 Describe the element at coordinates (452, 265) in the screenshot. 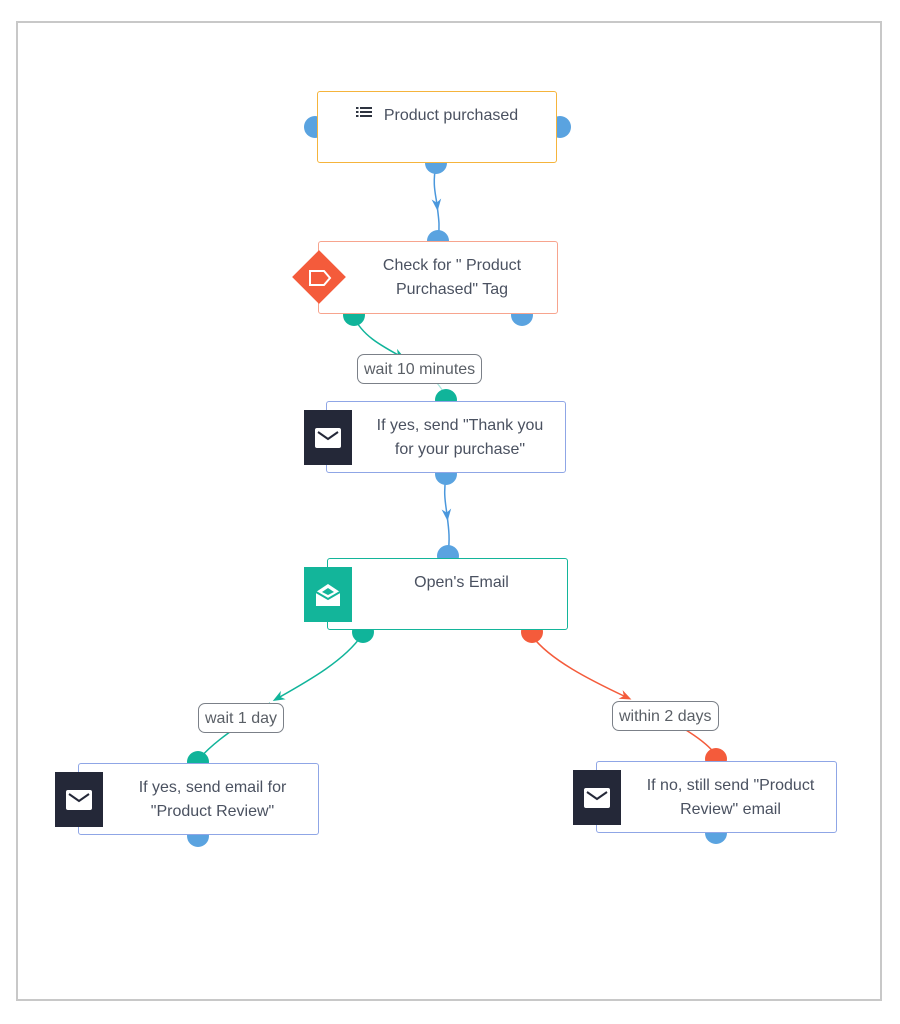

I see `node-label-line1: Check for " Product` at that location.